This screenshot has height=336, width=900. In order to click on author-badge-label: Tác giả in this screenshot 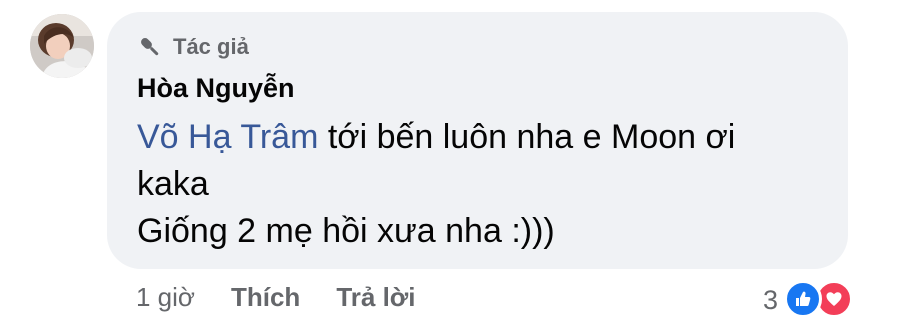, I will do `click(211, 46)`.